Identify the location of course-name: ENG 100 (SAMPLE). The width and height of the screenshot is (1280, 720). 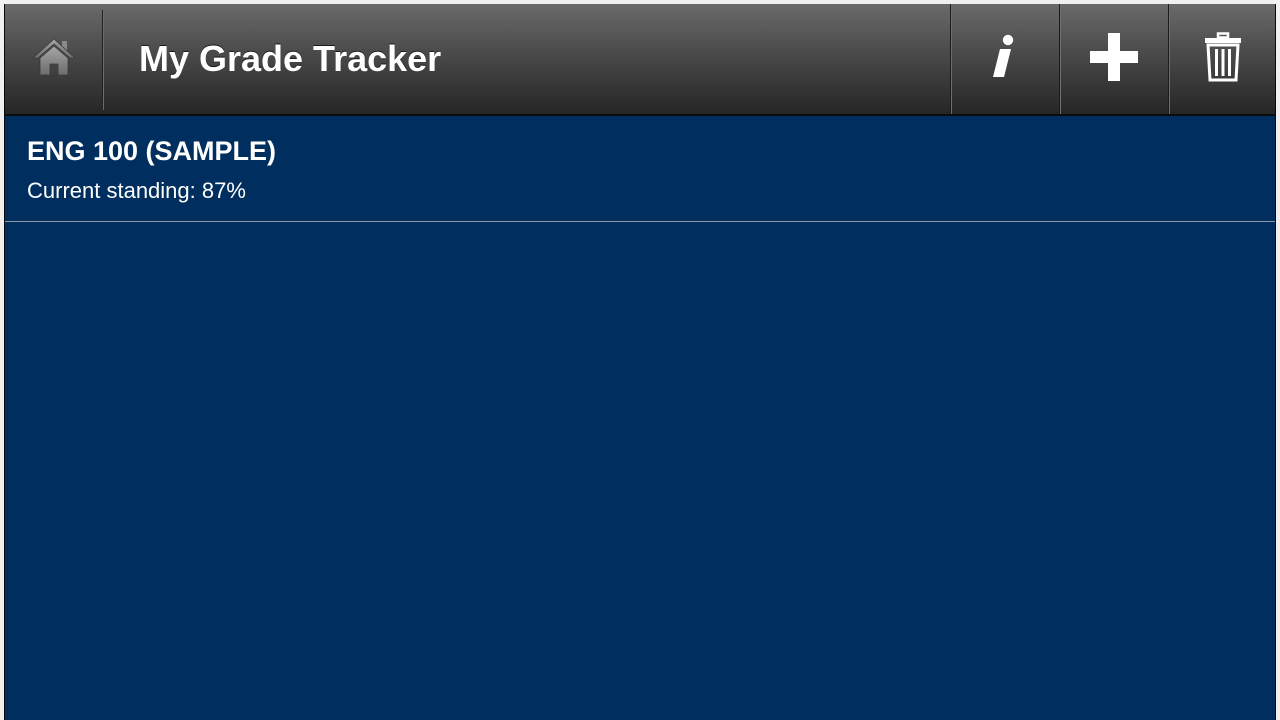
(152, 151).